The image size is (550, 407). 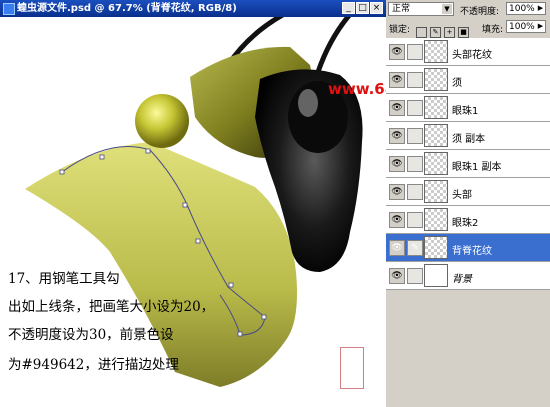 I want to click on layer-name: 背脊花纹, so click(x=472, y=251).